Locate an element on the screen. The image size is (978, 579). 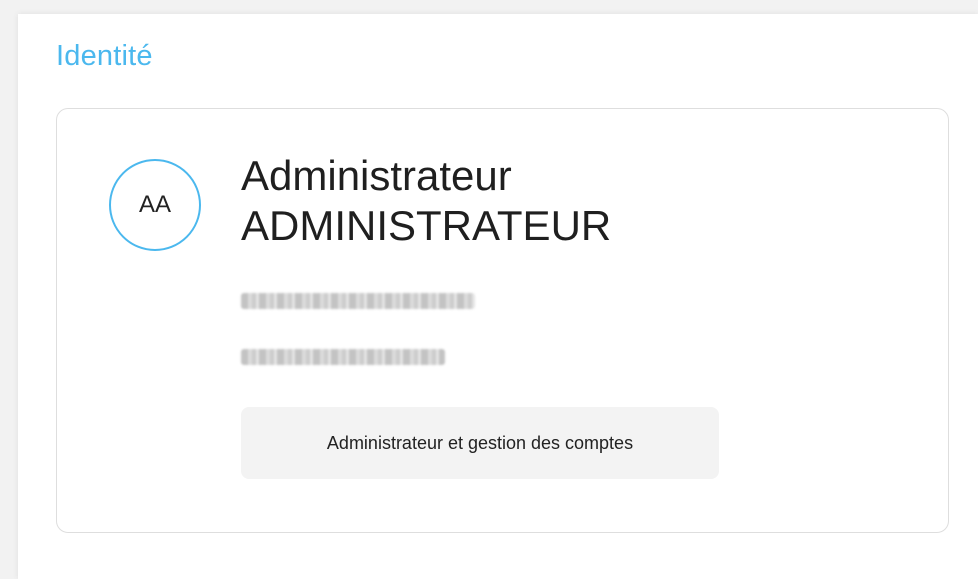
role-badge: Administrateur et gestion des comptes is located at coordinates (480, 443).